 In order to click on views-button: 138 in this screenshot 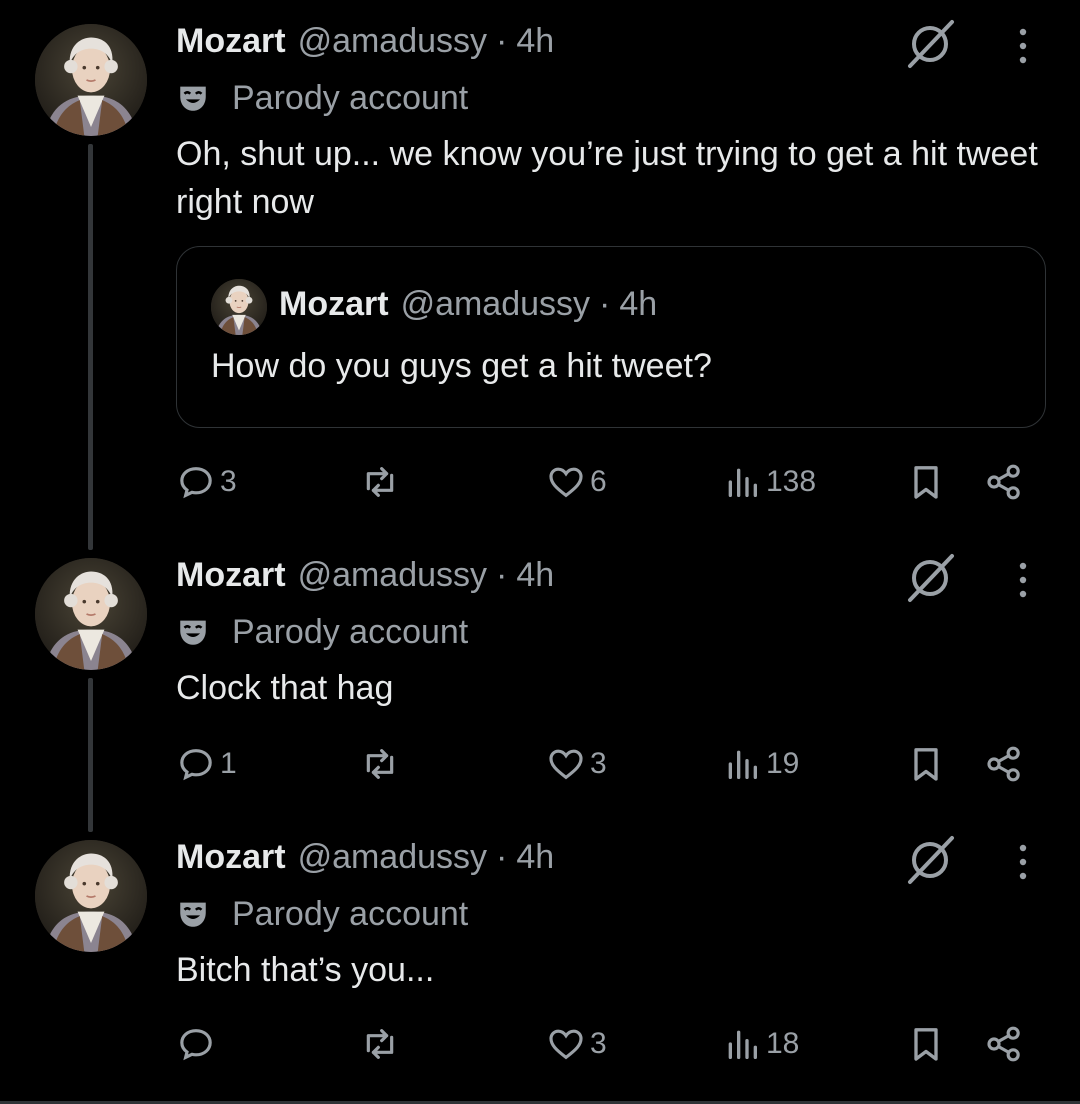, I will do `click(769, 482)`.